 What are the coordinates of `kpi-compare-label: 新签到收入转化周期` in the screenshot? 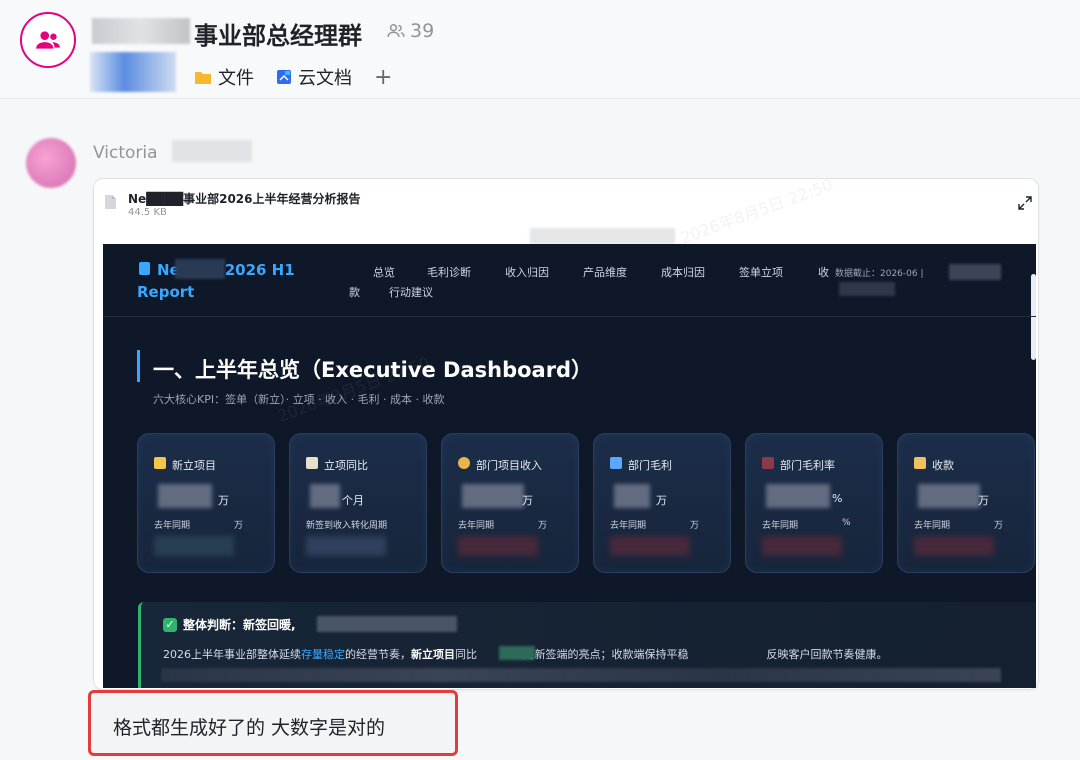 It's located at (347, 526).